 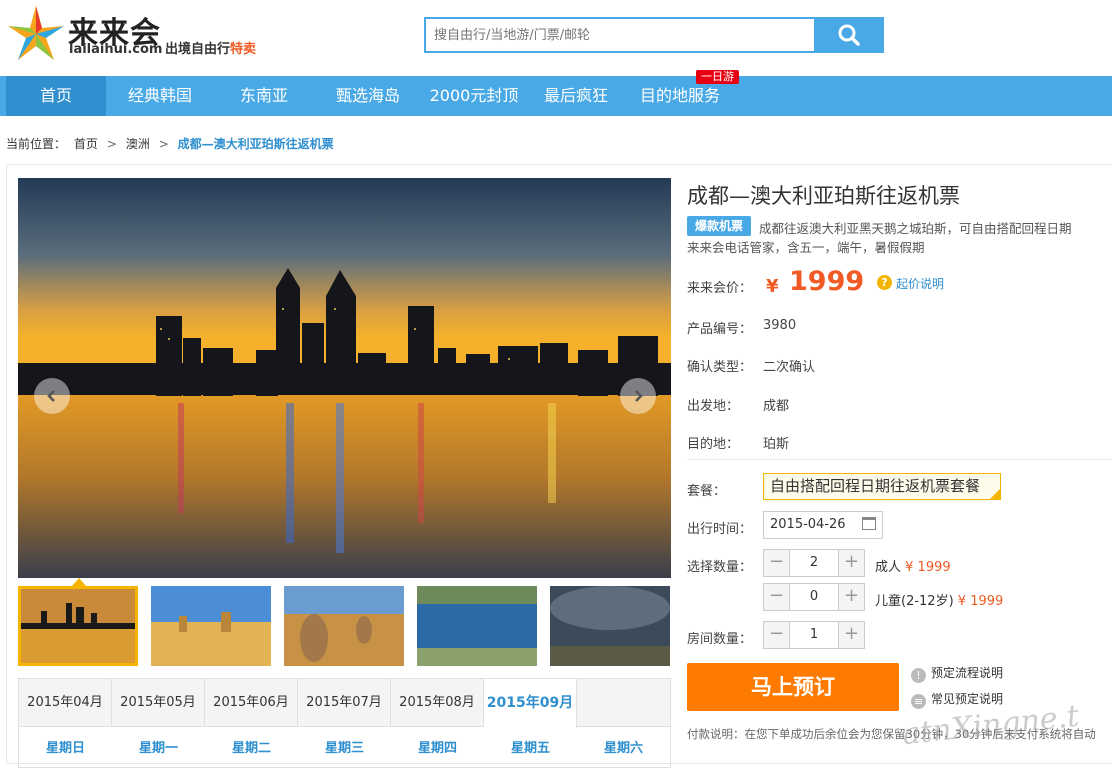 I want to click on logo-slogan: 出境自由行特卖, so click(x=210, y=47).